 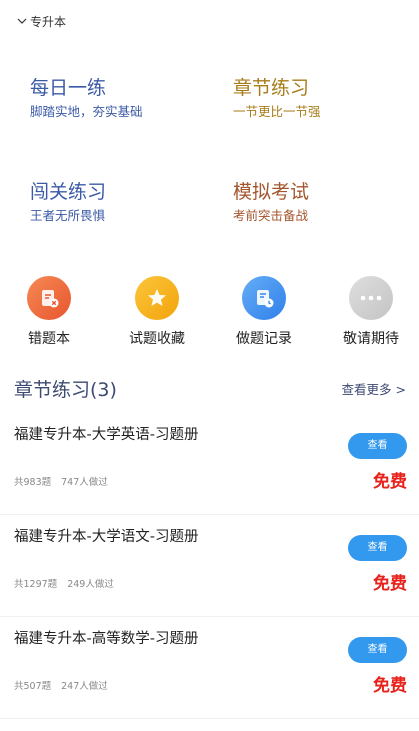 What do you see at coordinates (33, 686) in the screenshot?
I see `question-count: 共507题` at bounding box center [33, 686].